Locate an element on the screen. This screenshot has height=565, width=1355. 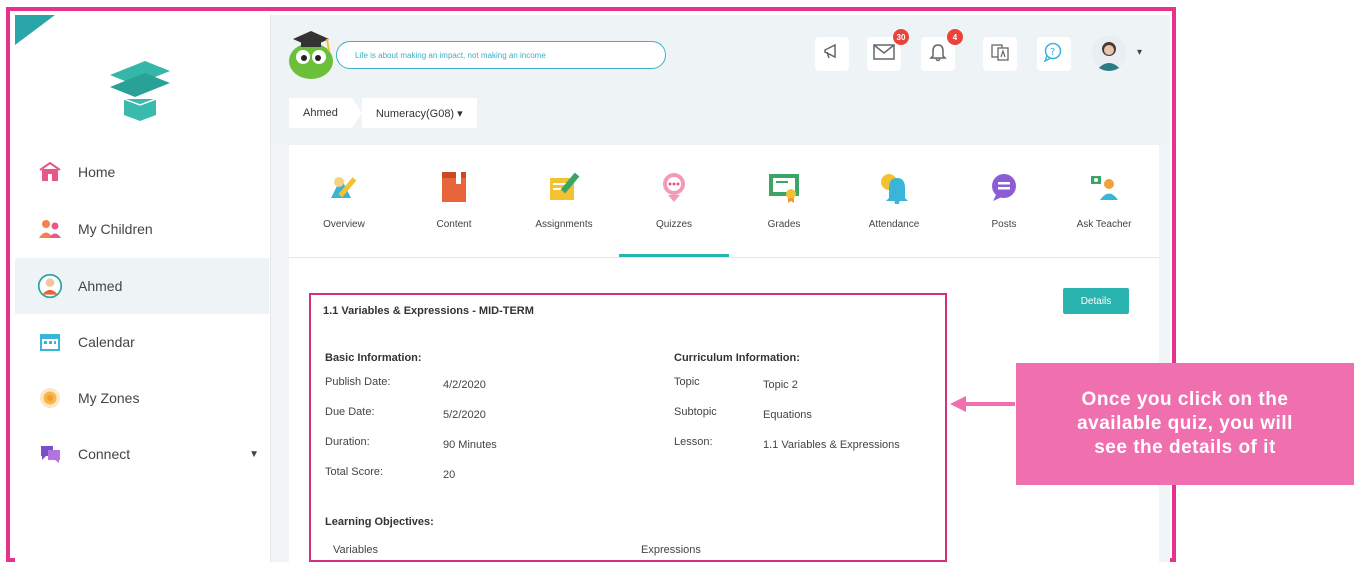
sidebar-item-label: Connect is located at coordinates (104, 454).